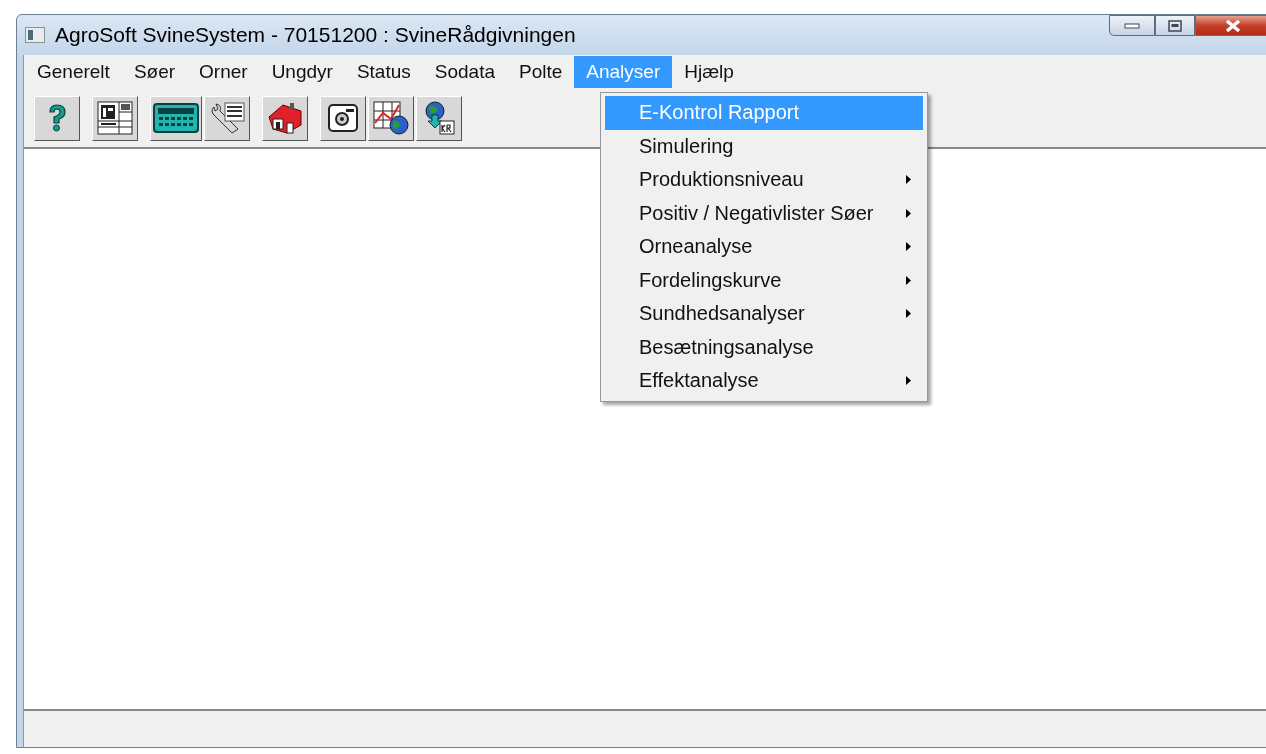 This screenshot has width=1266, height=754. Describe the element at coordinates (764, 347) in the screenshot. I see `menu-option: Besætningsanalyse` at that location.